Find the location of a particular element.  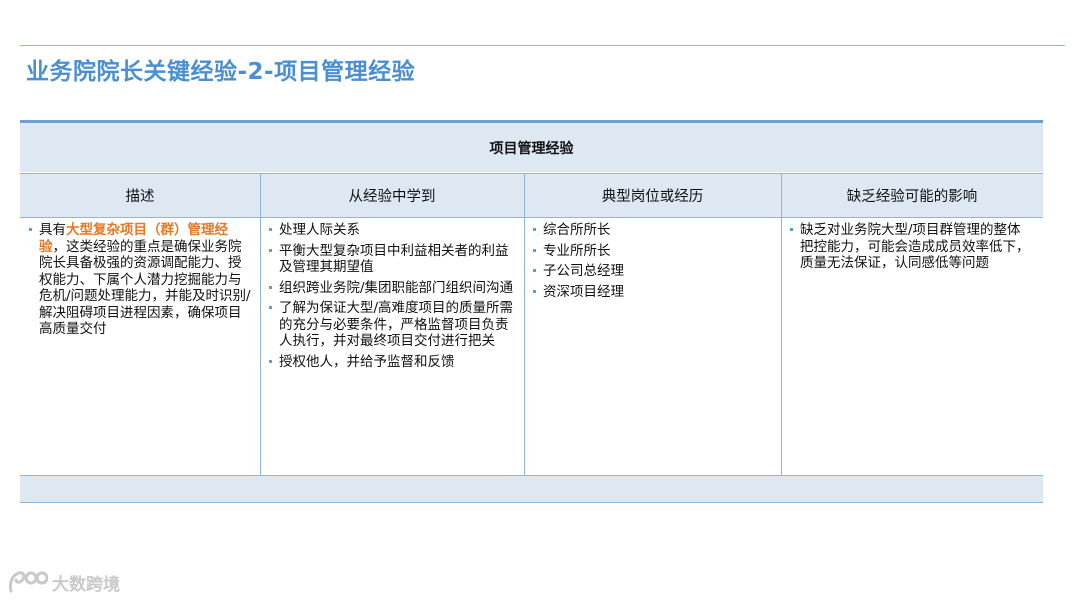

position-item: 资深项目经理 is located at coordinates (653, 292).